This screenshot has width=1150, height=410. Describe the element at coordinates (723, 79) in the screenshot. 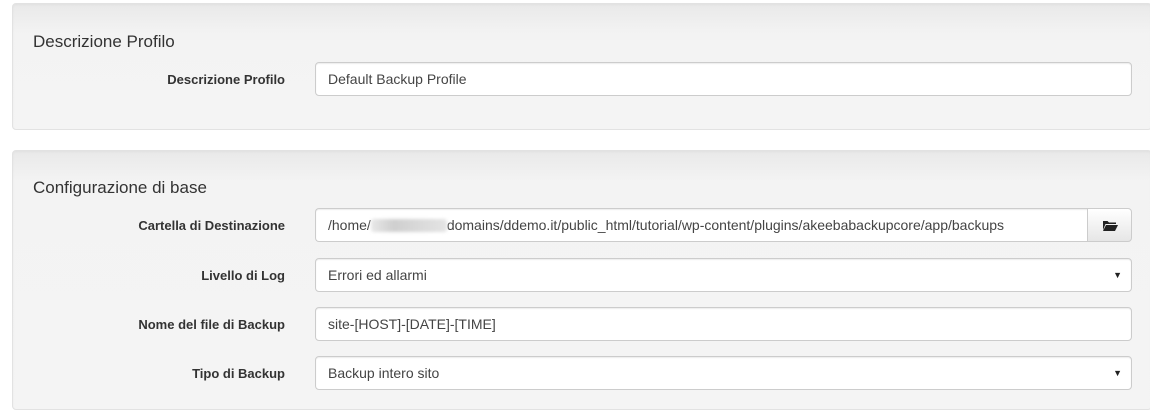

I see `profile-description-input: Default Backup Profile` at that location.